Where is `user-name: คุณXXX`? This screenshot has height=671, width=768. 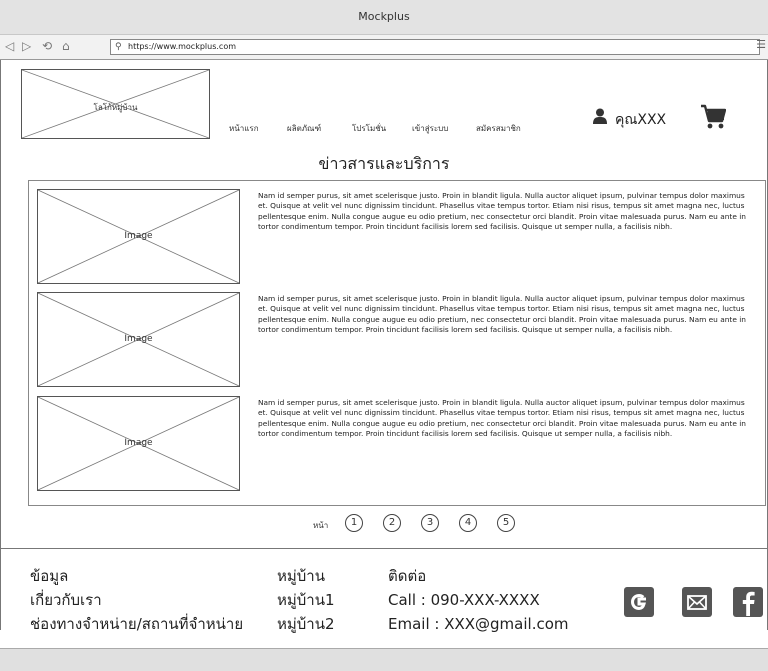 user-name: คุณXXX is located at coordinates (641, 120).